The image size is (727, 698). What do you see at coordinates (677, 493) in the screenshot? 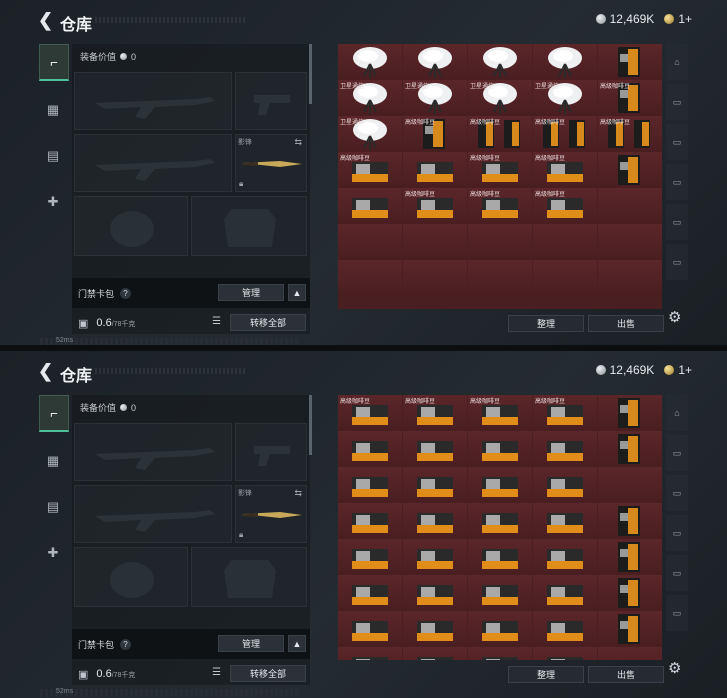
I see `right-tab-3: ▭` at bounding box center [677, 493].